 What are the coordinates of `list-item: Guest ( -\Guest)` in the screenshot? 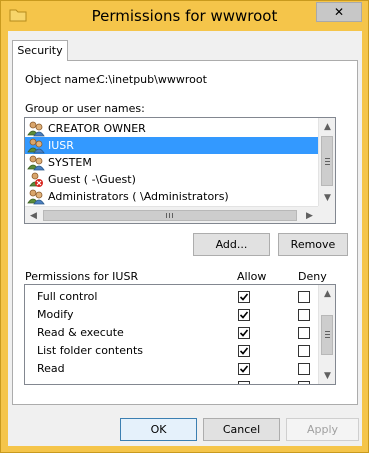 It's located at (172, 179).